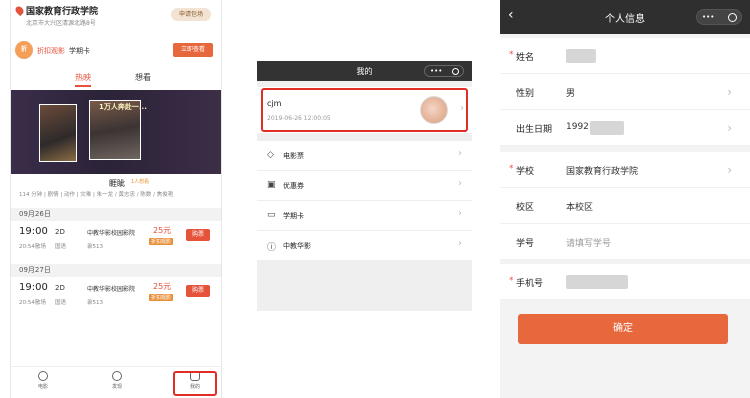 The image size is (750, 398). What do you see at coordinates (525, 94) in the screenshot?
I see `gender-label: 性别` at bounding box center [525, 94].